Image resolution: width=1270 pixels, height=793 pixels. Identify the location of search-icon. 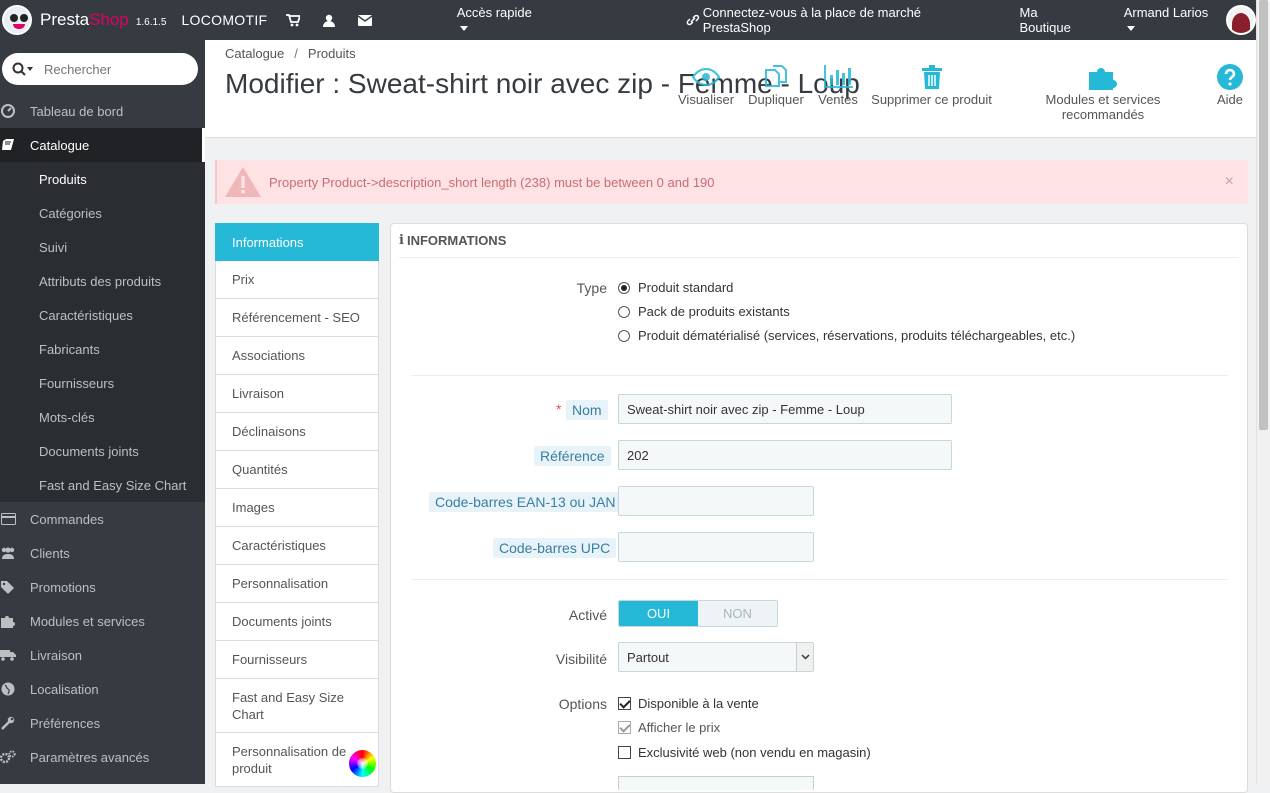
(23, 69).